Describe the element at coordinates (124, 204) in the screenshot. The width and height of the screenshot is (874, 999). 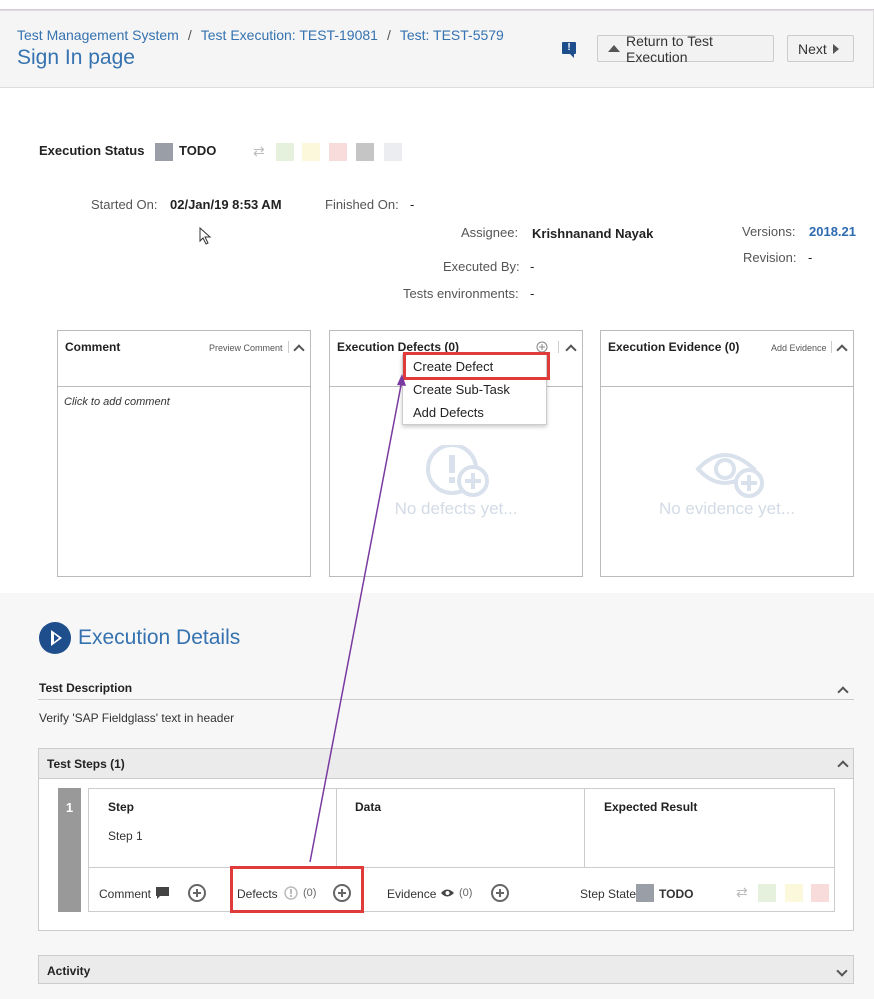
I see `started-on-label: Started On:` at that location.